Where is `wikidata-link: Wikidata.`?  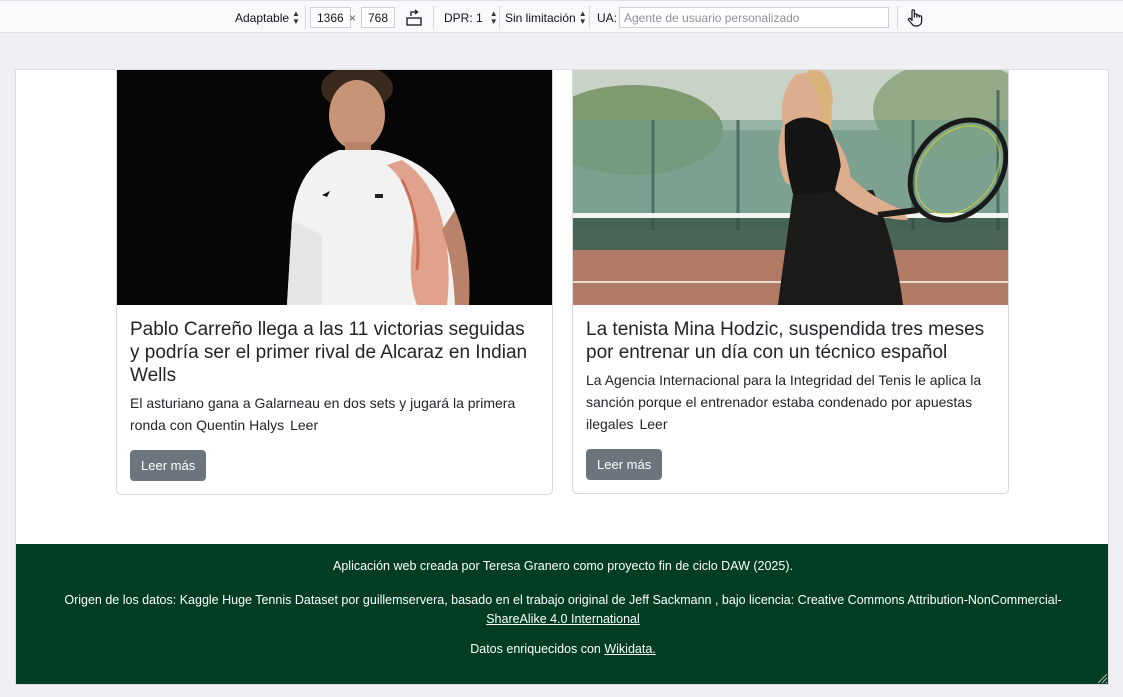 wikidata-link: Wikidata. is located at coordinates (629, 649).